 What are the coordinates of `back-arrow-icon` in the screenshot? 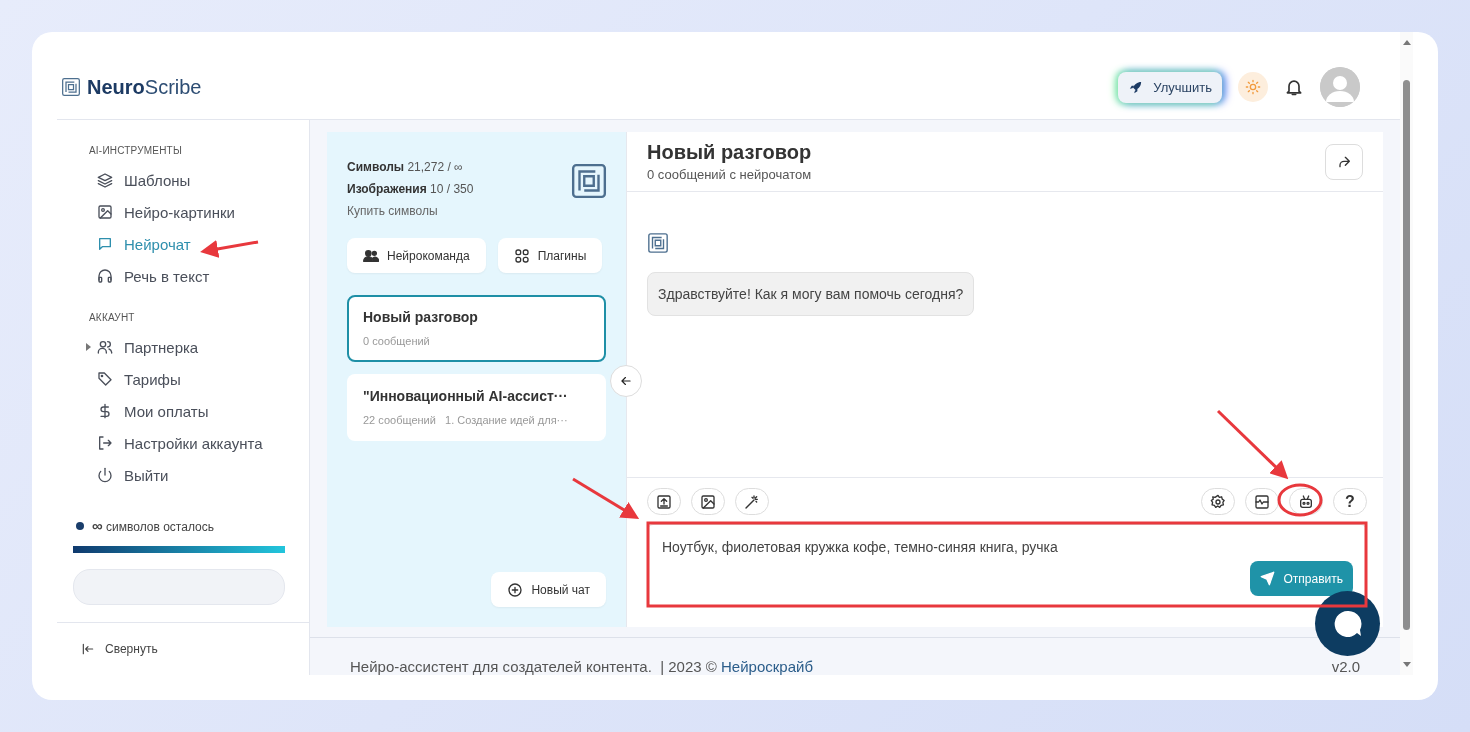 It's located at (626, 381).